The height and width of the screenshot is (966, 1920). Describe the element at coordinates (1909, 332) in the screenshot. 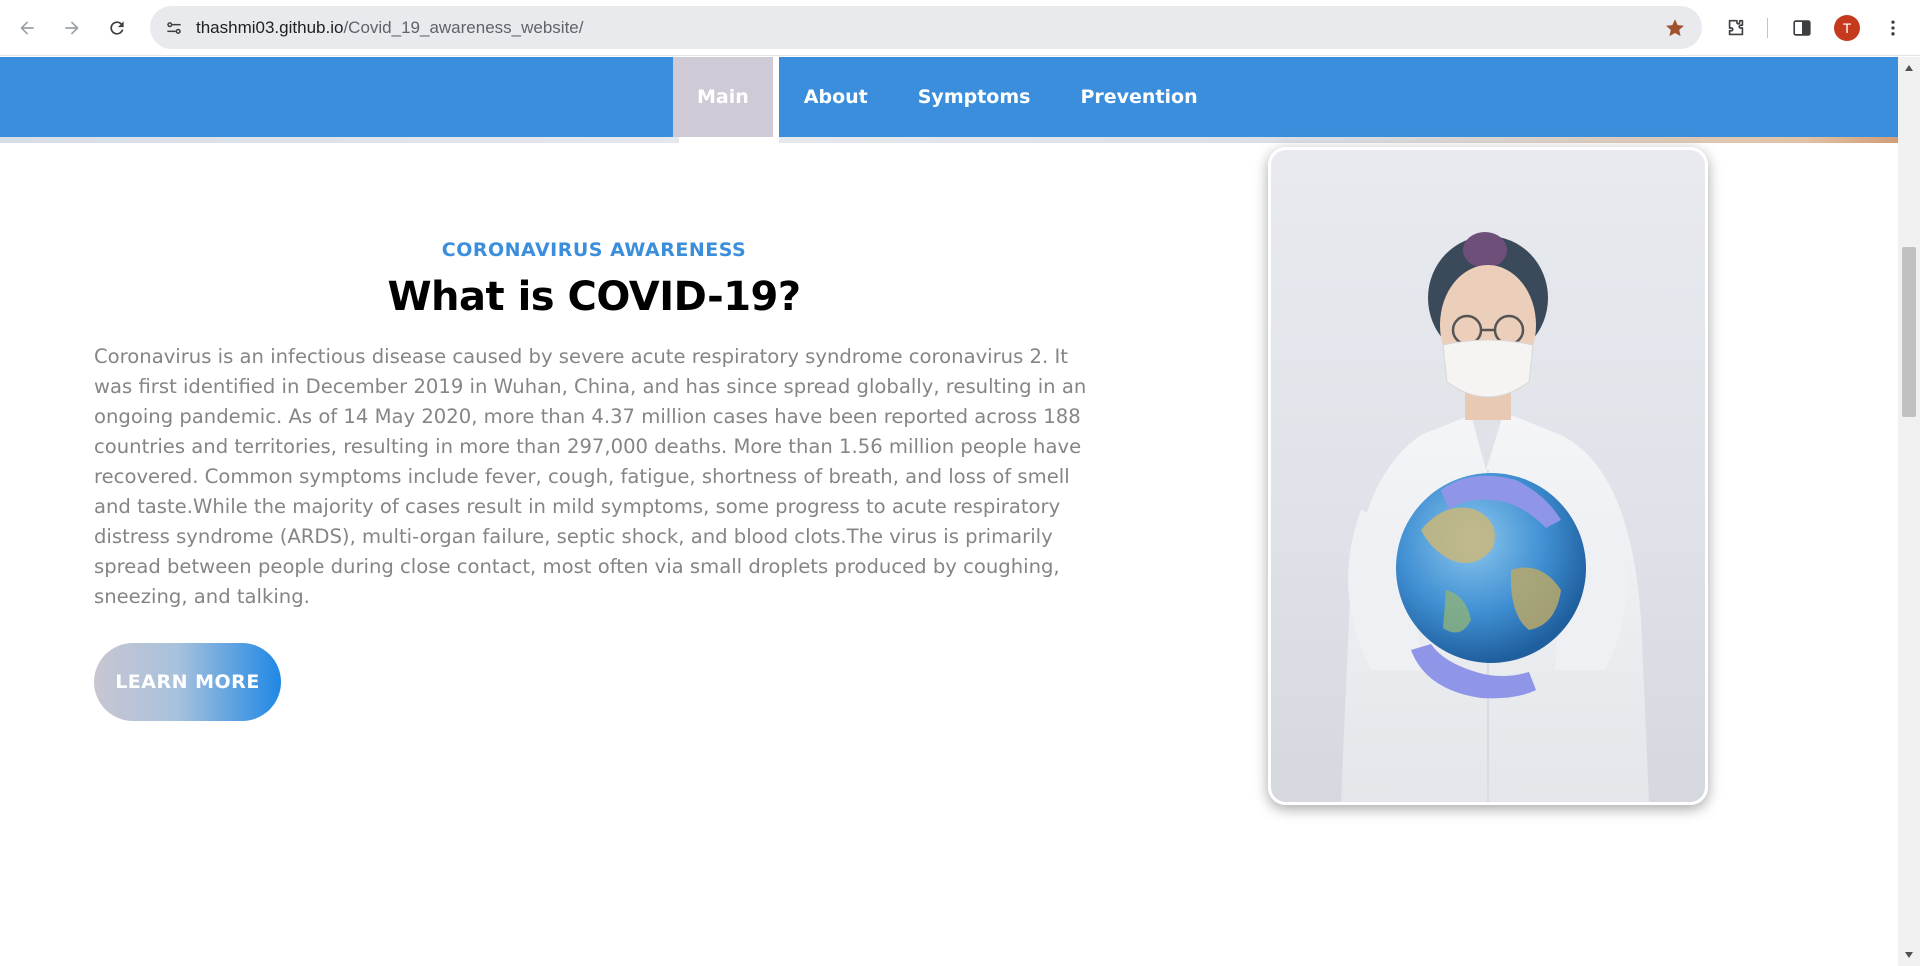

I see `scrollbar-thumb` at that location.